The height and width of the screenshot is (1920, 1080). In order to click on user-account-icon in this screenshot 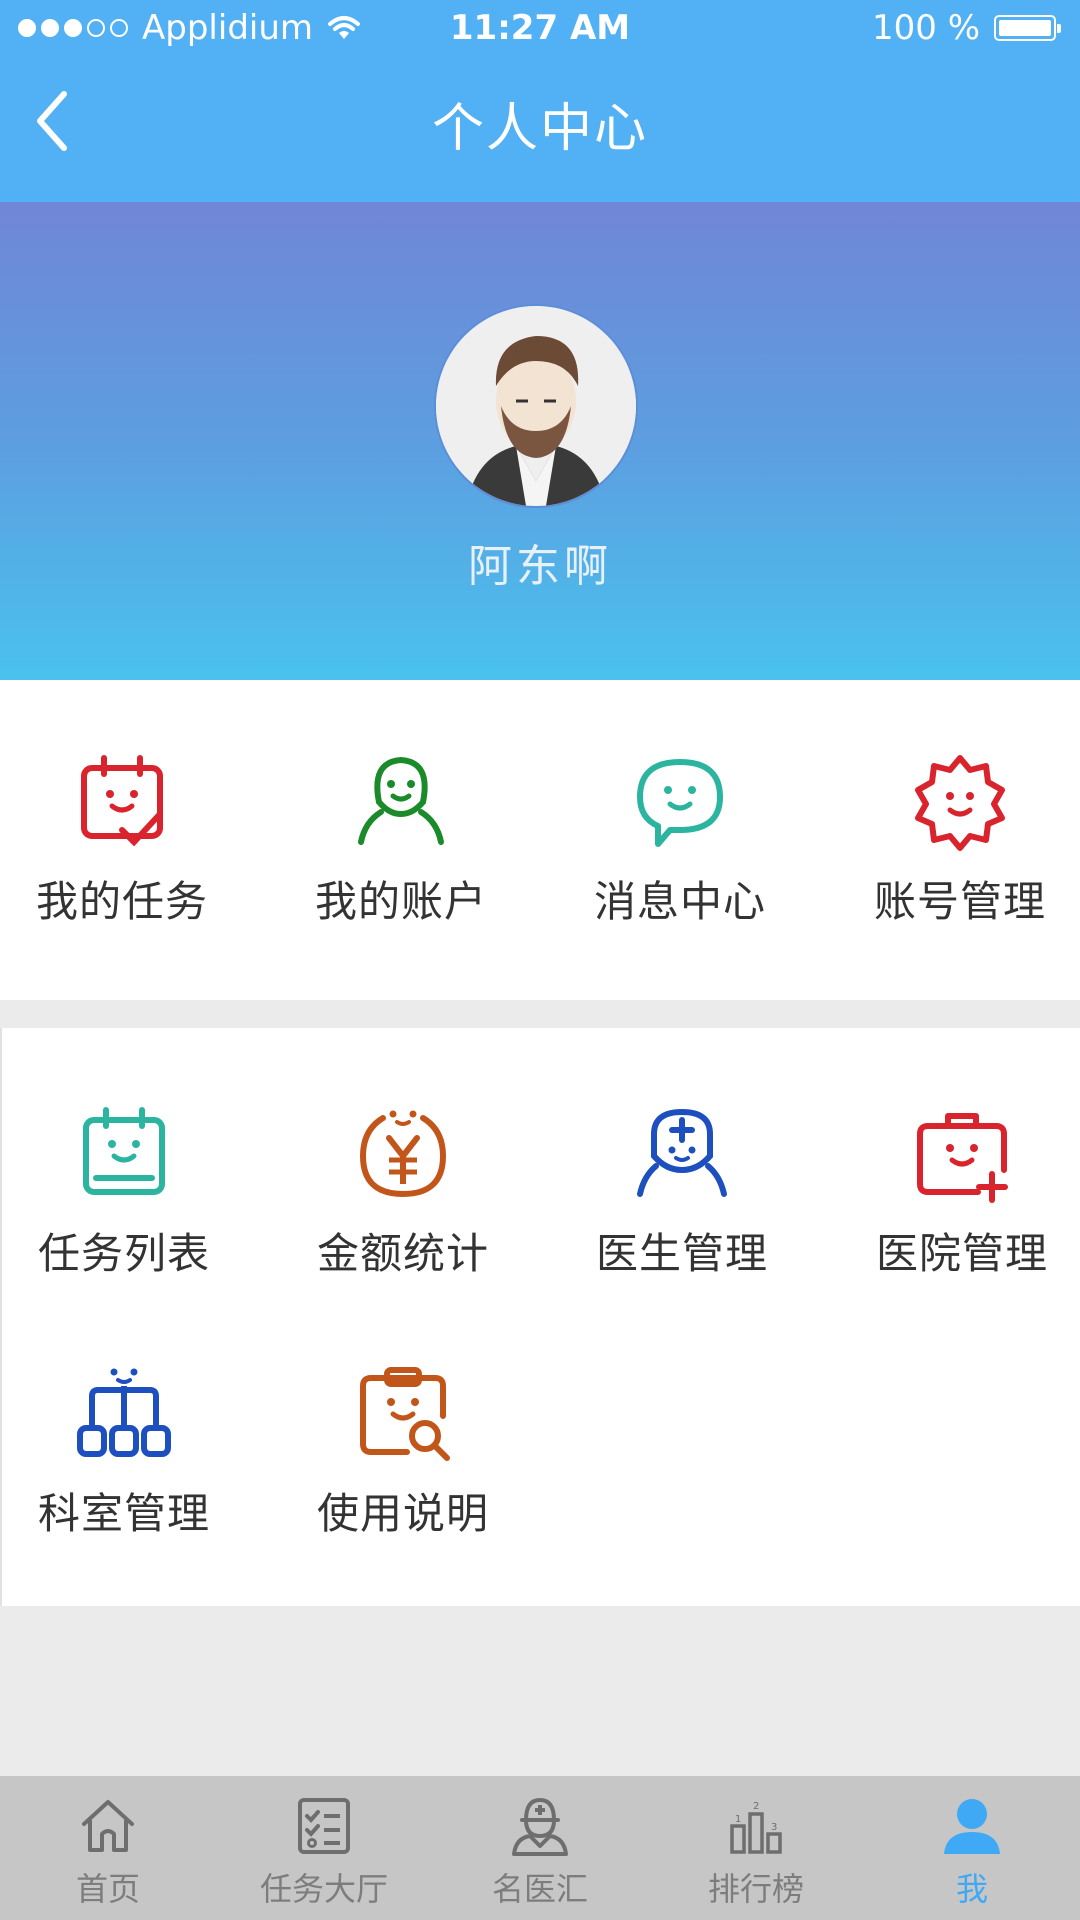, I will do `click(401, 800)`.